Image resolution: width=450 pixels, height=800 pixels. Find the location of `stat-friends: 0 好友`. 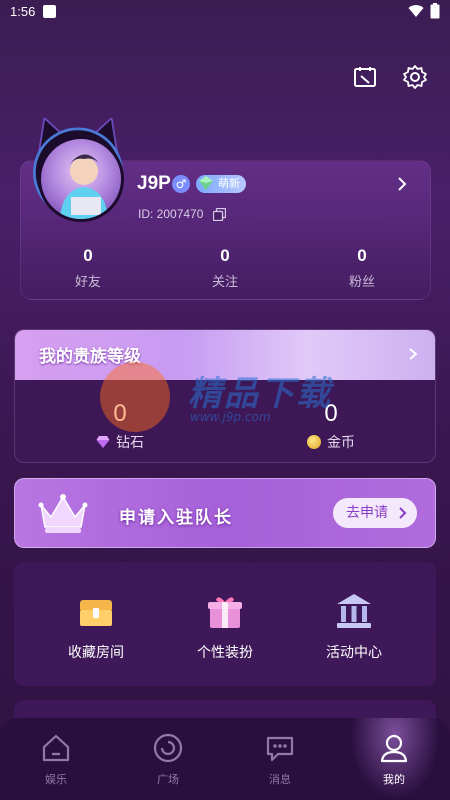

stat-friends: 0 好友 is located at coordinates (88, 268).